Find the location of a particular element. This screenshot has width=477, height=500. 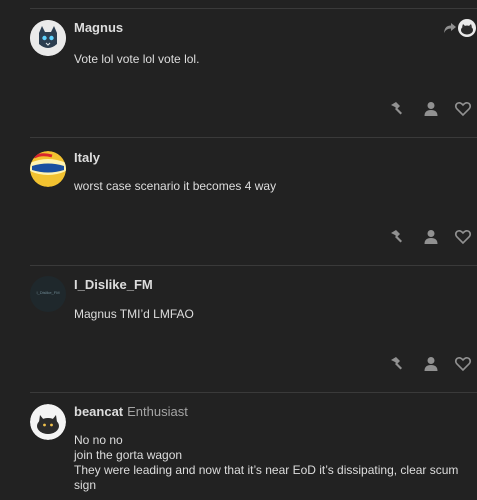

post-body: Magnus TMI’d LMFAO is located at coordinates (134, 314).